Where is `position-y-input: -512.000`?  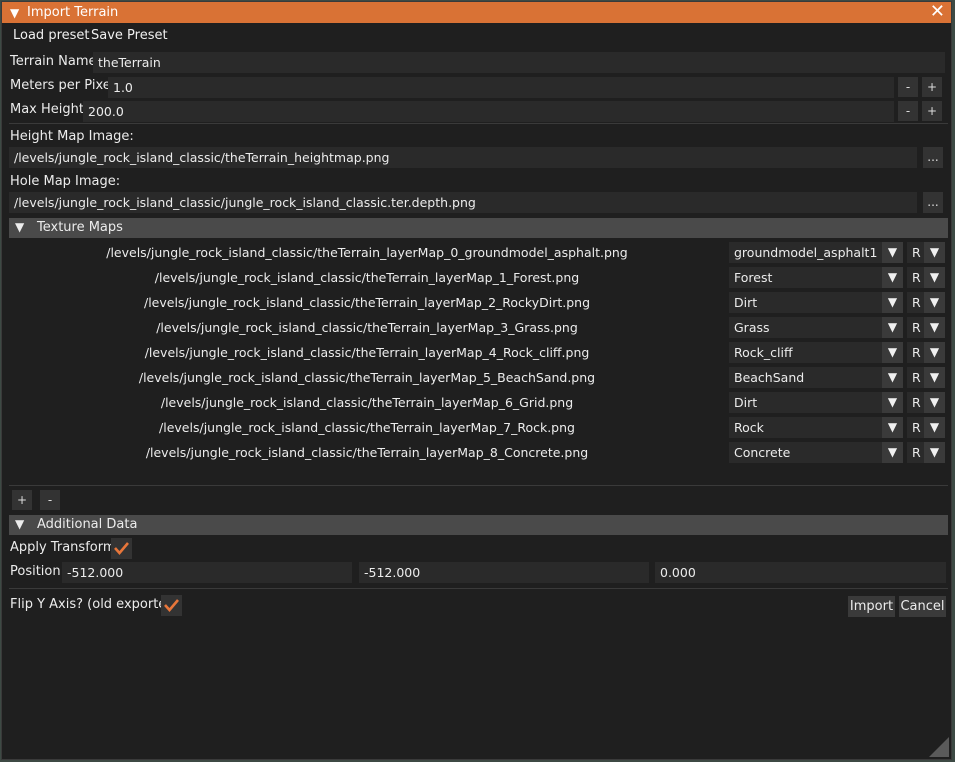
position-y-input: -512.000 is located at coordinates (504, 572).